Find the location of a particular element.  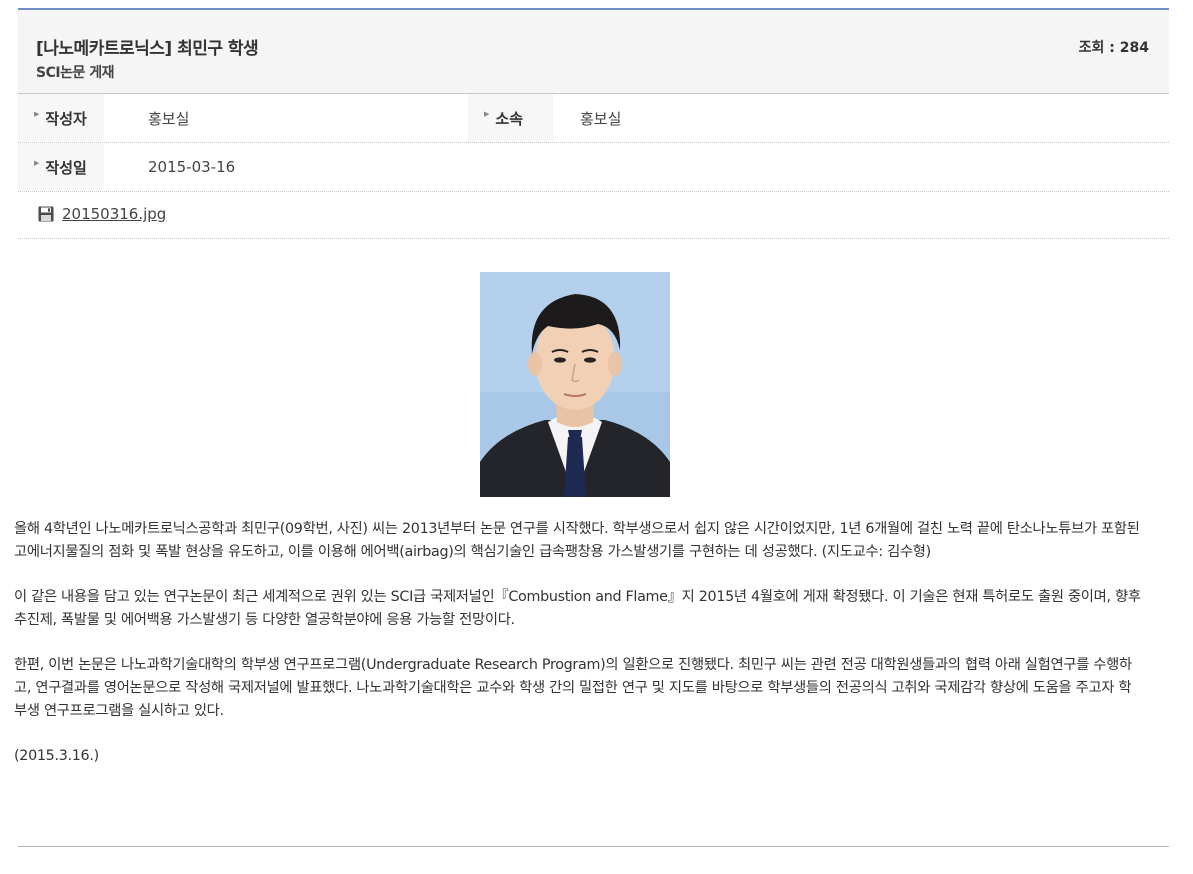

view-count: 조회 : 284 is located at coordinates (1113, 48).